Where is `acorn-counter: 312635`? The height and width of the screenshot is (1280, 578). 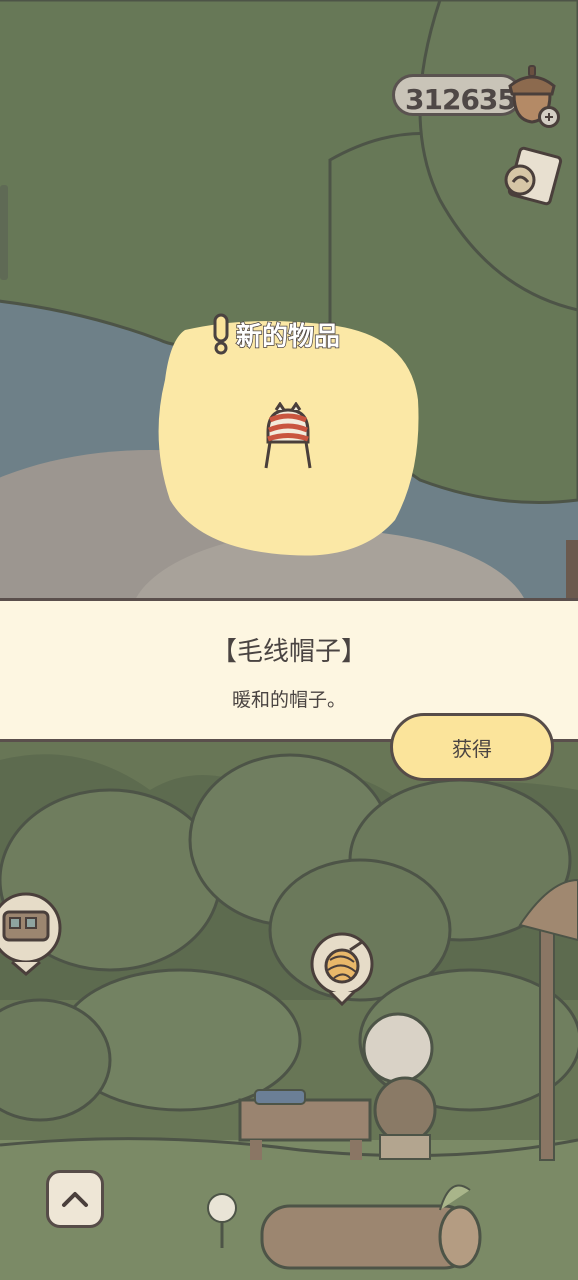
acorn-counter: 312635 is located at coordinates (476, 96).